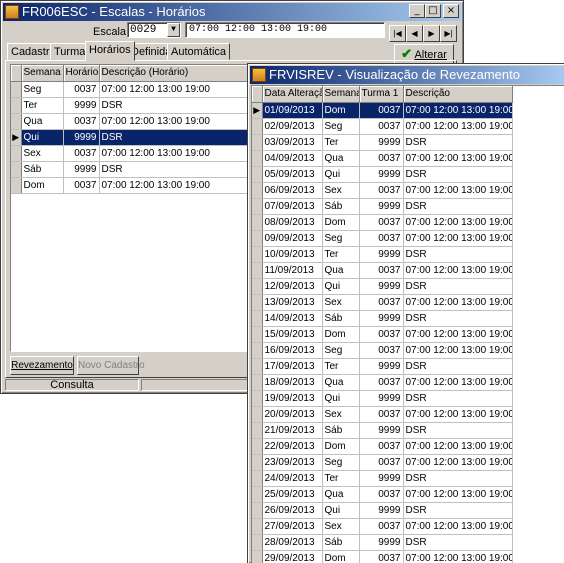  I want to click on nav-next-button: ▶, so click(431, 33).